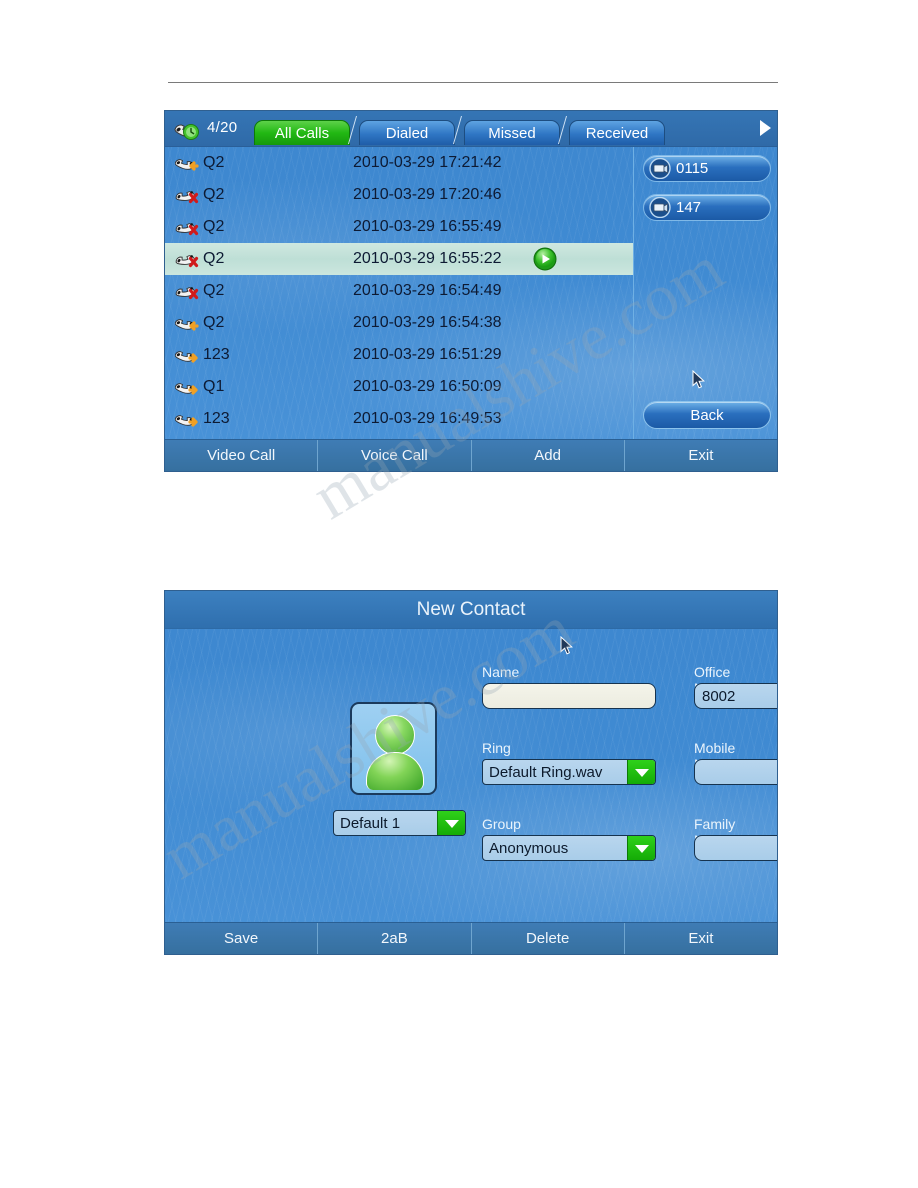 Image resolution: width=918 pixels, height=1188 pixels. What do you see at coordinates (427, 418) in the screenshot?
I see `call-log-row-time: 2010-03-29 16:49:53` at bounding box center [427, 418].